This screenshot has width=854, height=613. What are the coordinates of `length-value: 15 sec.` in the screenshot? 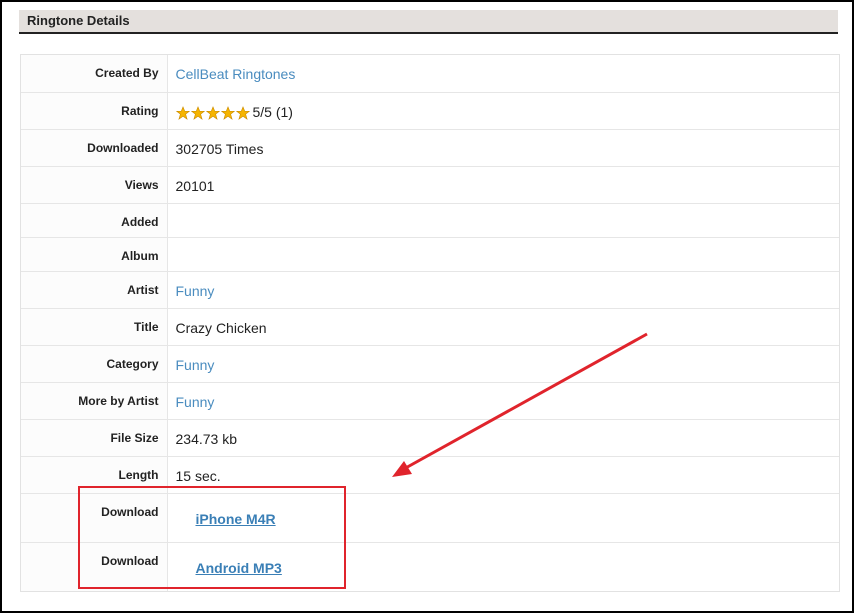 It's located at (503, 475).